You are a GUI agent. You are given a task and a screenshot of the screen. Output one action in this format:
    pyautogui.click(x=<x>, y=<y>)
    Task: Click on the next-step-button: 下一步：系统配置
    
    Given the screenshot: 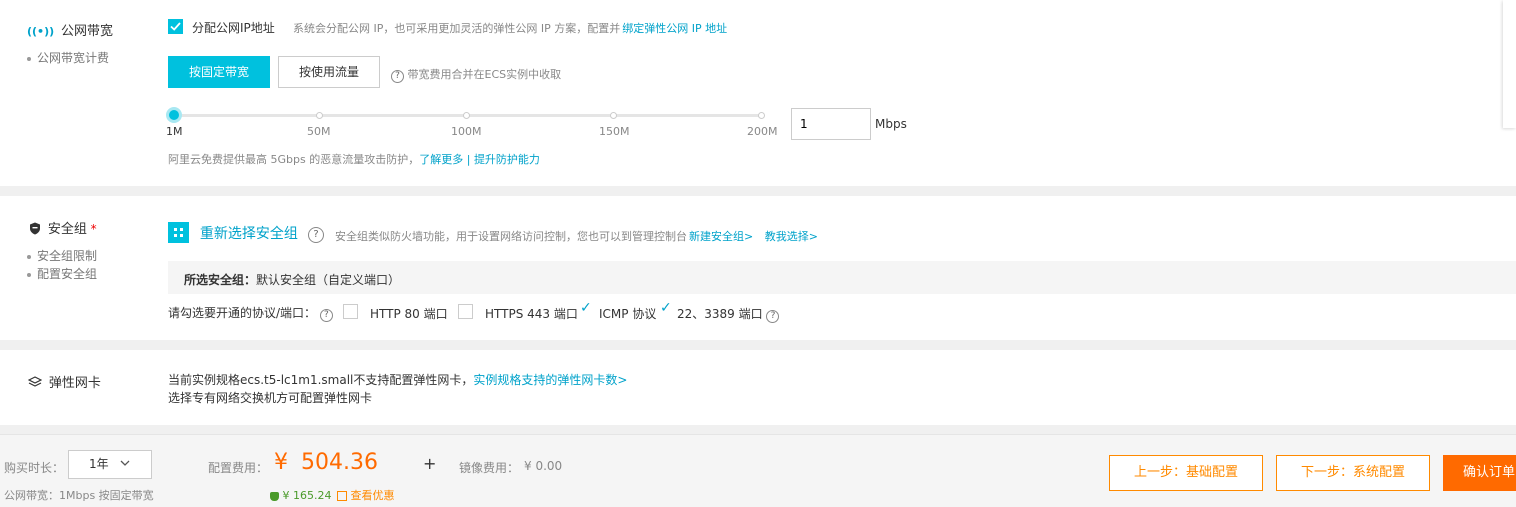 What is the action you would take?
    pyautogui.click(x=1353, y=473)
    